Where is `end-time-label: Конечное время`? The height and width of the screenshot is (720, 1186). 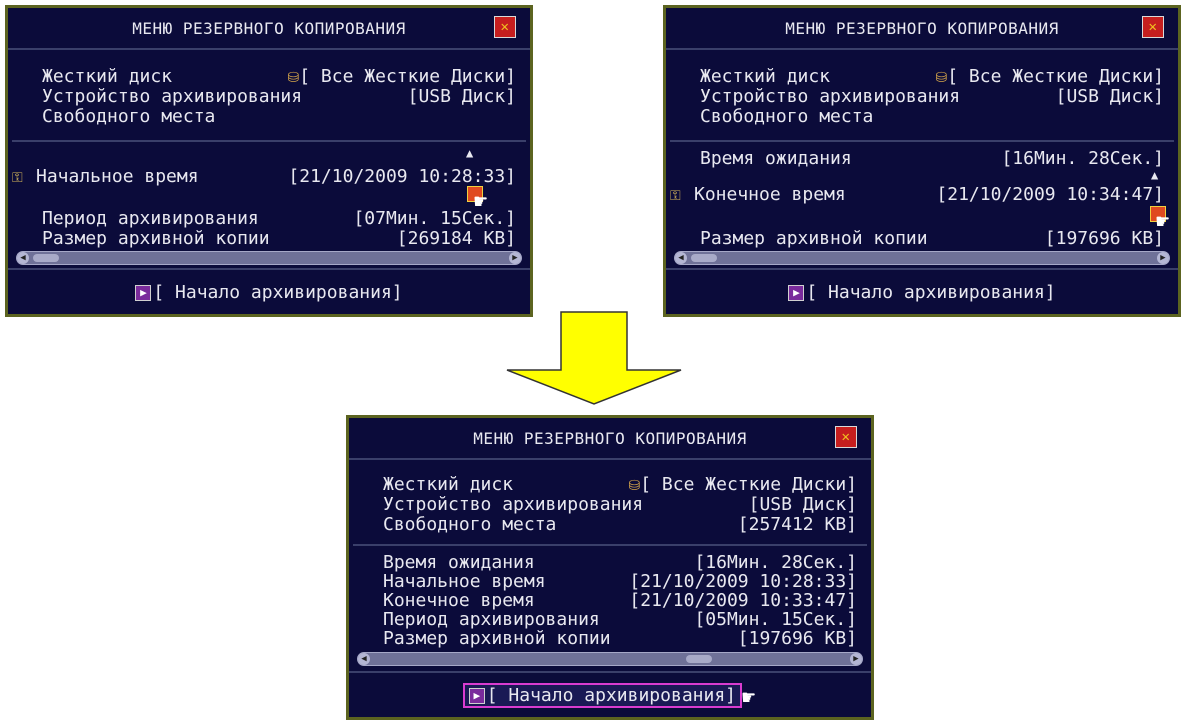 end-time-label: Конечное время is located at coordinates (770, 194).